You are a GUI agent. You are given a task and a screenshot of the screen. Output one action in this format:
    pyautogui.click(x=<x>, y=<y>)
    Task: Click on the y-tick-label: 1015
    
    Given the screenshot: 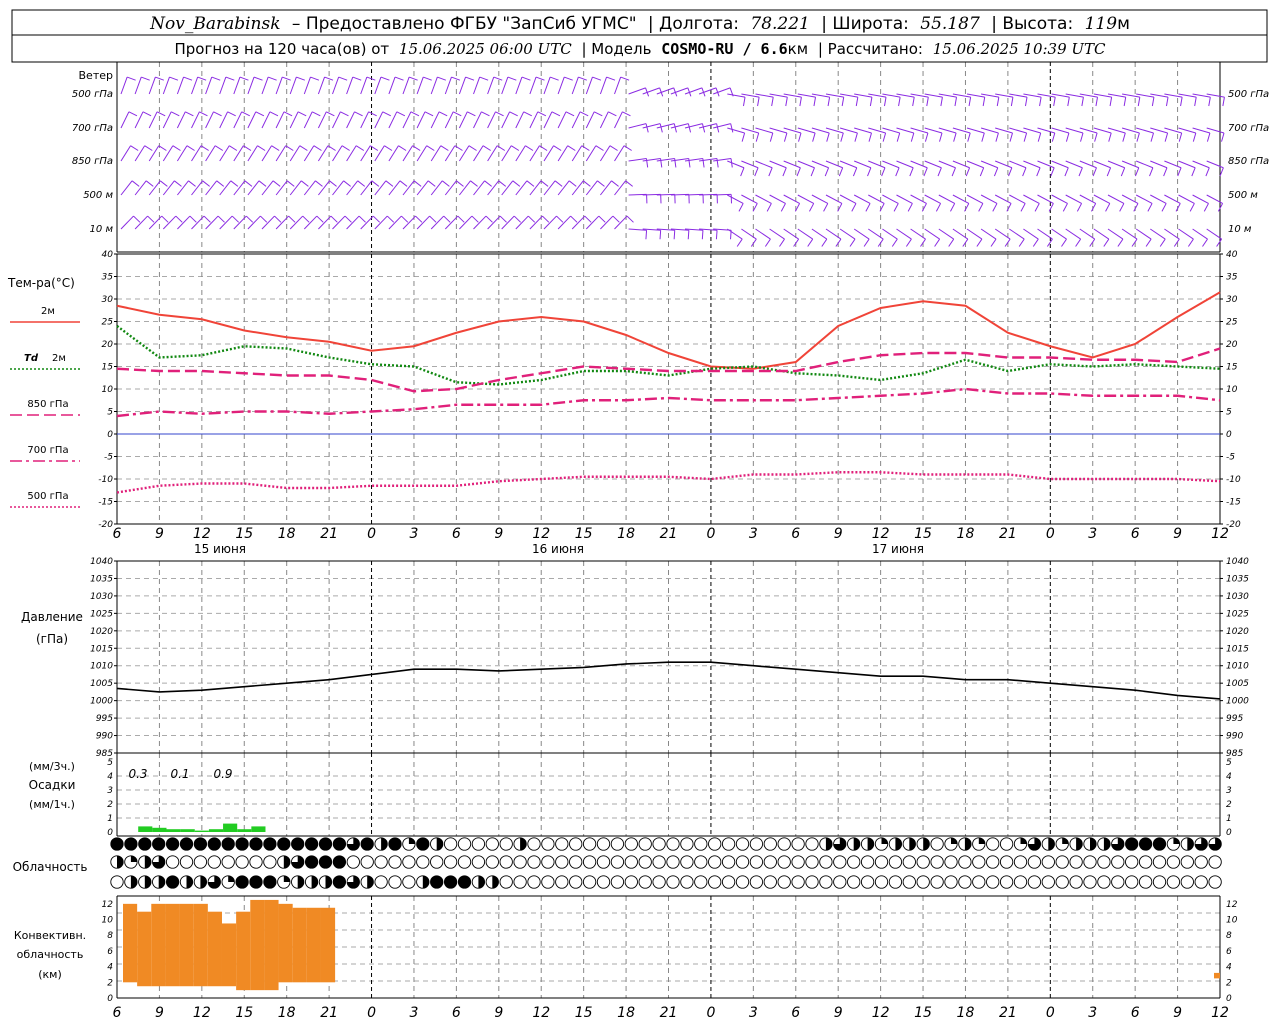 What is the action you would take?
    pyautogui.click(x=1237, y=649)
    